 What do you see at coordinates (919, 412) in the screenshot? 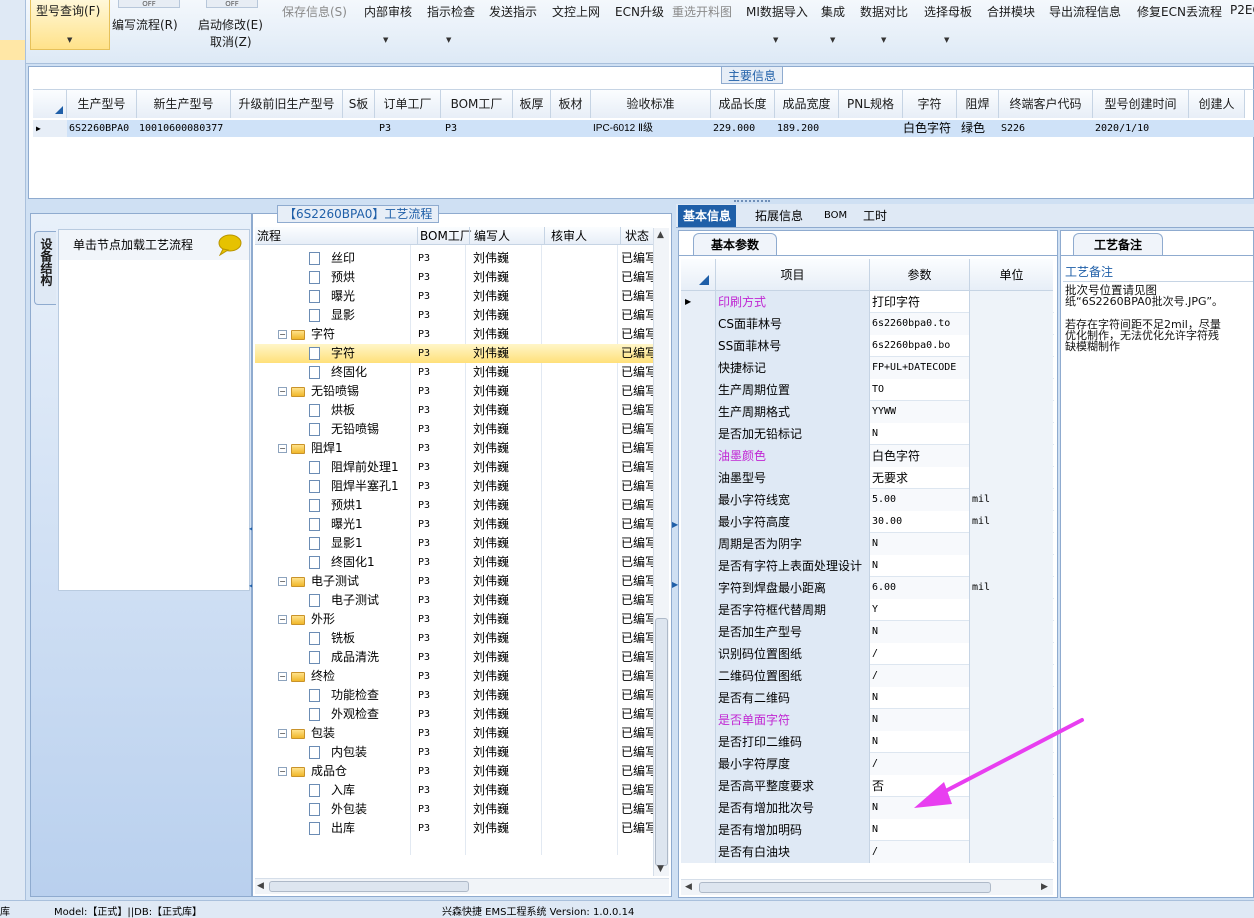
I see `param-value: YYWW` at bounding box center [919, 412].